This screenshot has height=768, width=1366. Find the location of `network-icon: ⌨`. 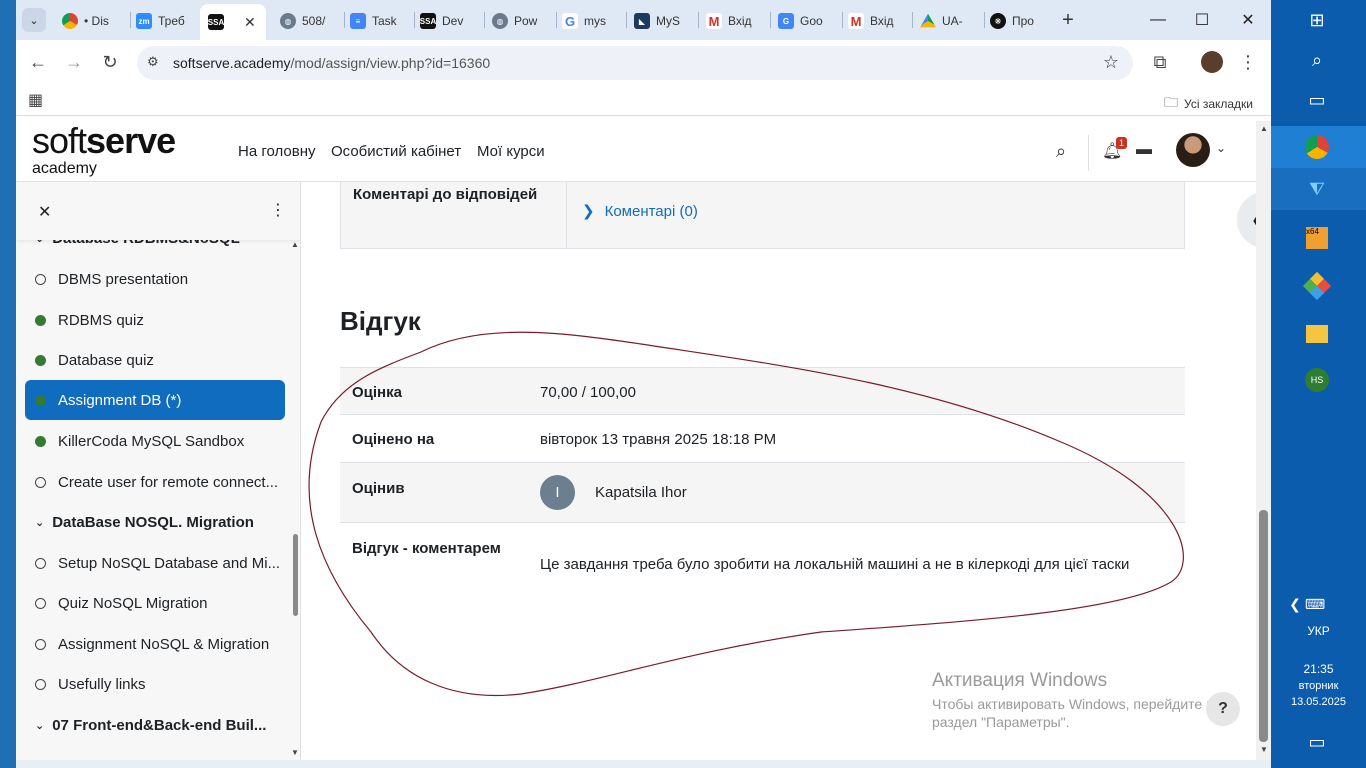

network-icon: ⌨ is located at coordinates (1315, 604).